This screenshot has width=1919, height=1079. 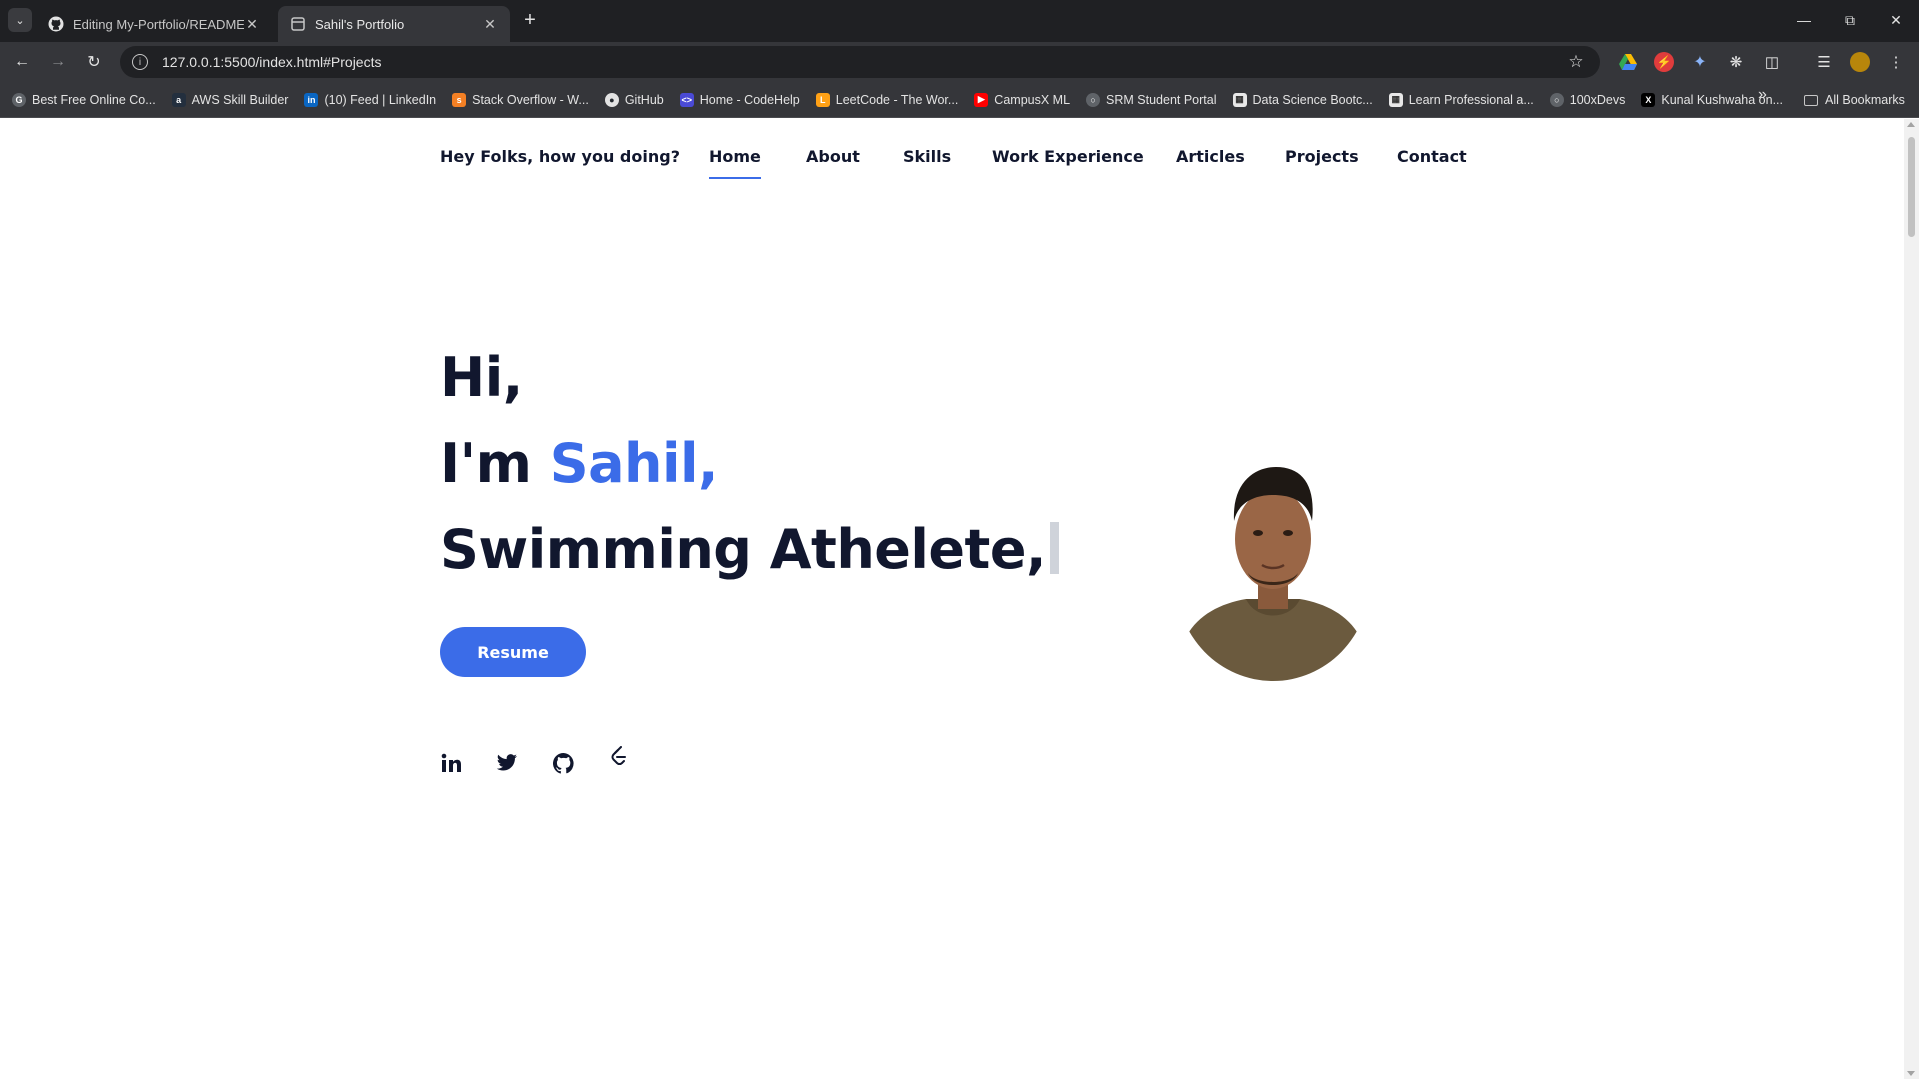 What do you see at coordinates (178, 99) in the screenshot?
I see `aws-icon: a` at bounding box center [178, 99].